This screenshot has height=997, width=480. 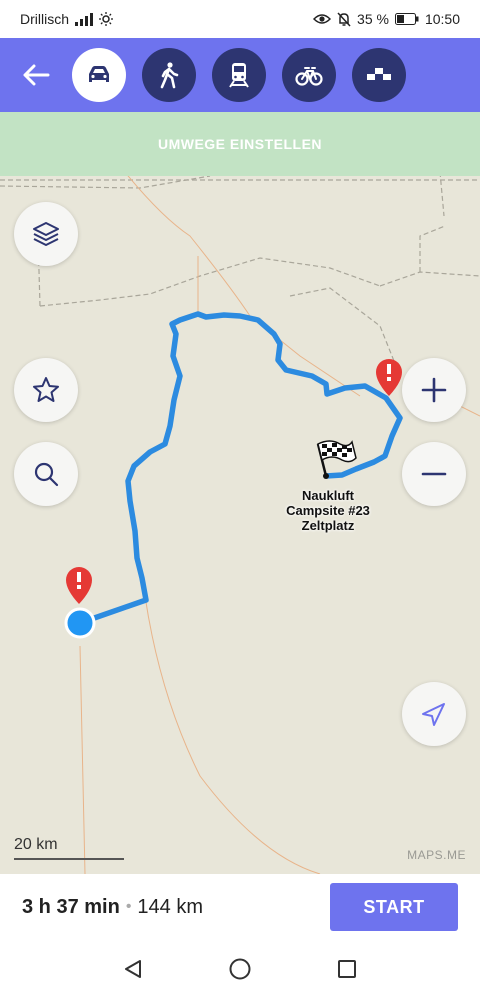 What do you see at coordinates (389, 377) in the screenshot?
I see `warning-pin-route` at bounding box center [389, 377].